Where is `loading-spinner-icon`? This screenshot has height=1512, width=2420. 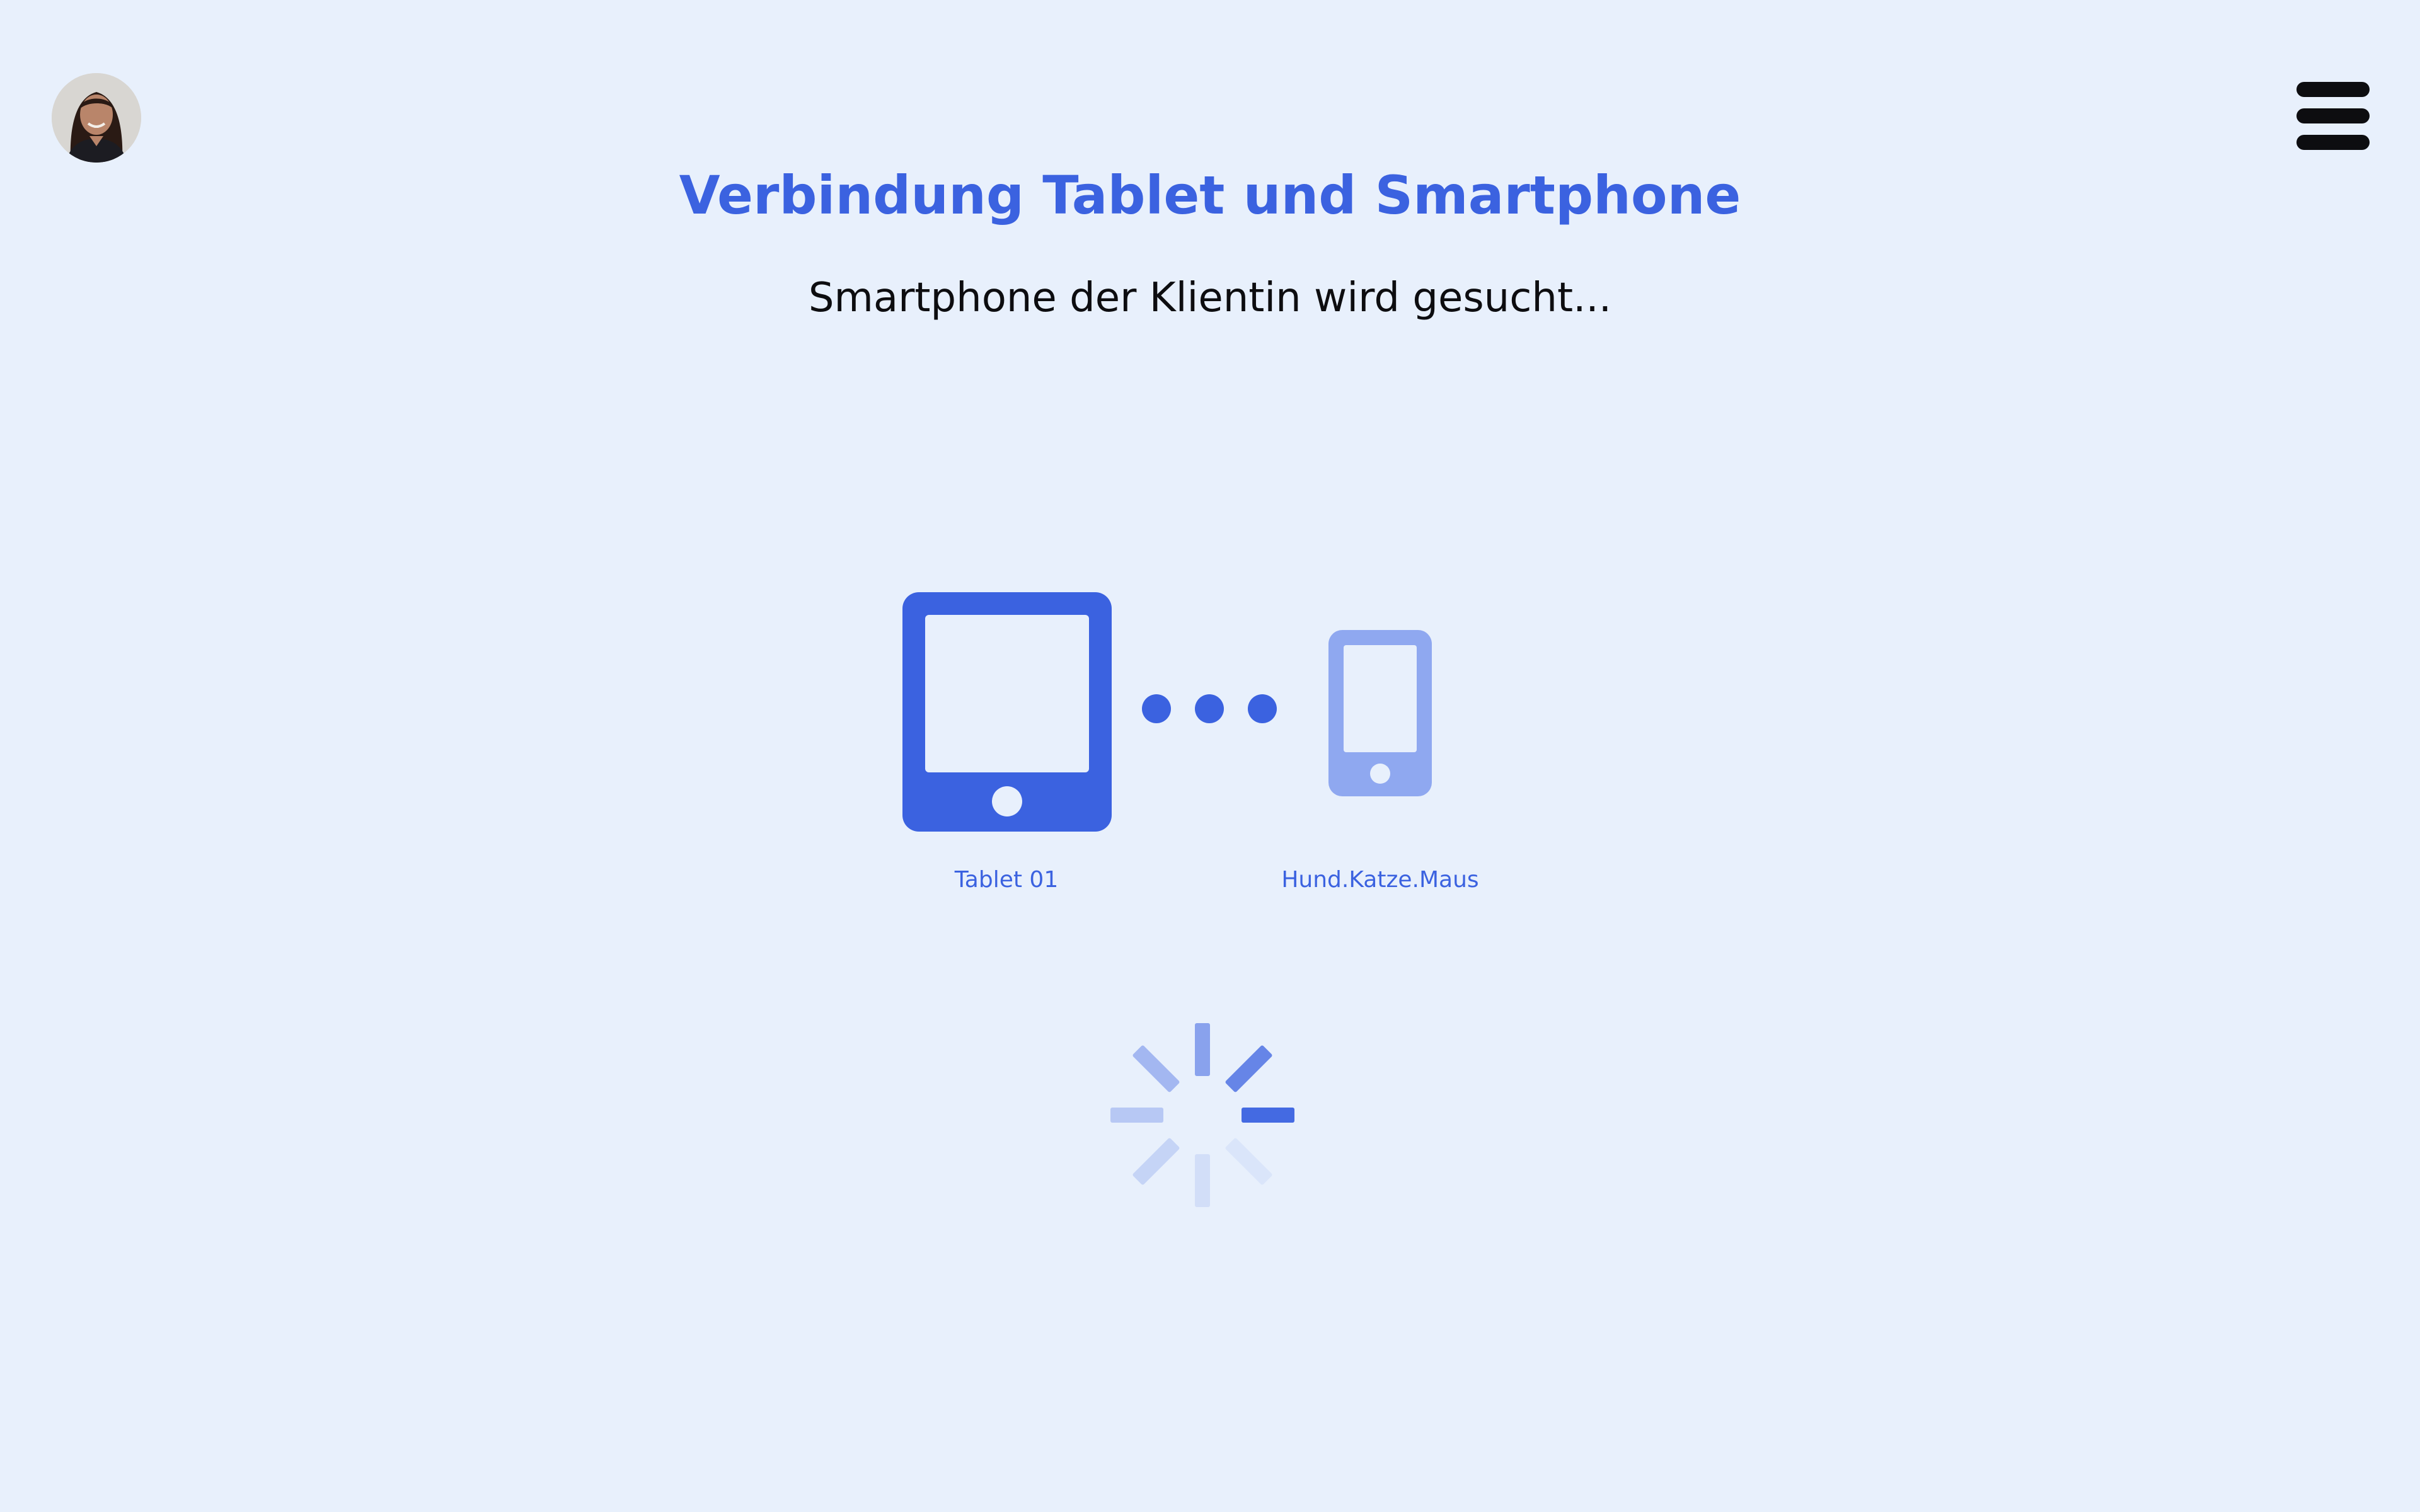 loading-spinner-icon is located at coordinates (1202, 1115).